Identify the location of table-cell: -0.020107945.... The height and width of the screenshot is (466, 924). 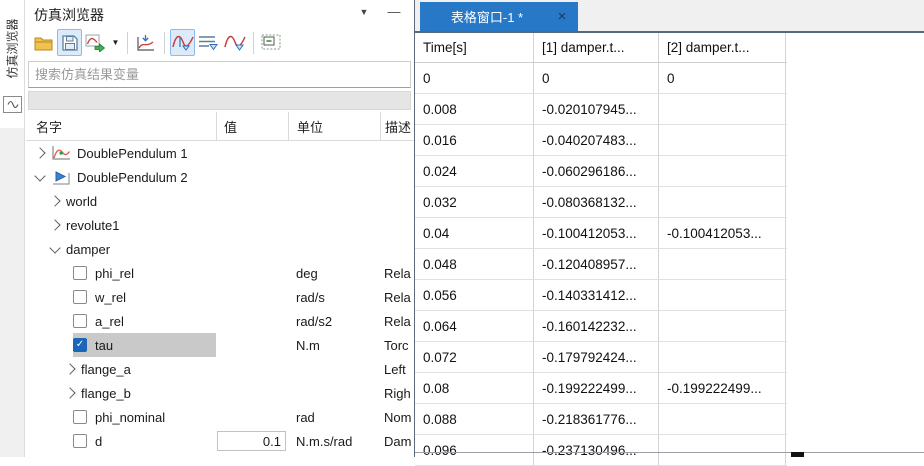
(596, 109).